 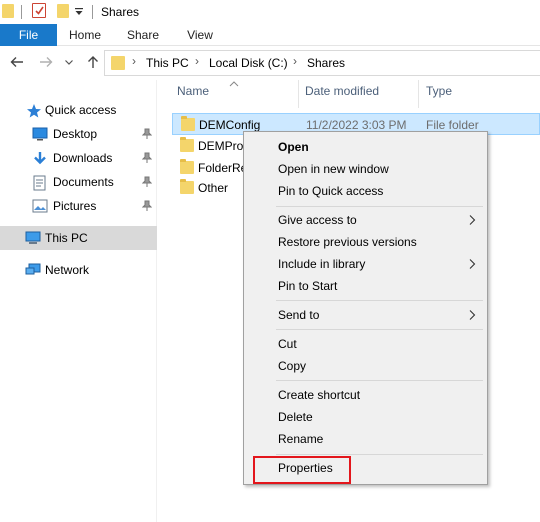 I want to click on tab-share: Share, so click(x=143, y=35).